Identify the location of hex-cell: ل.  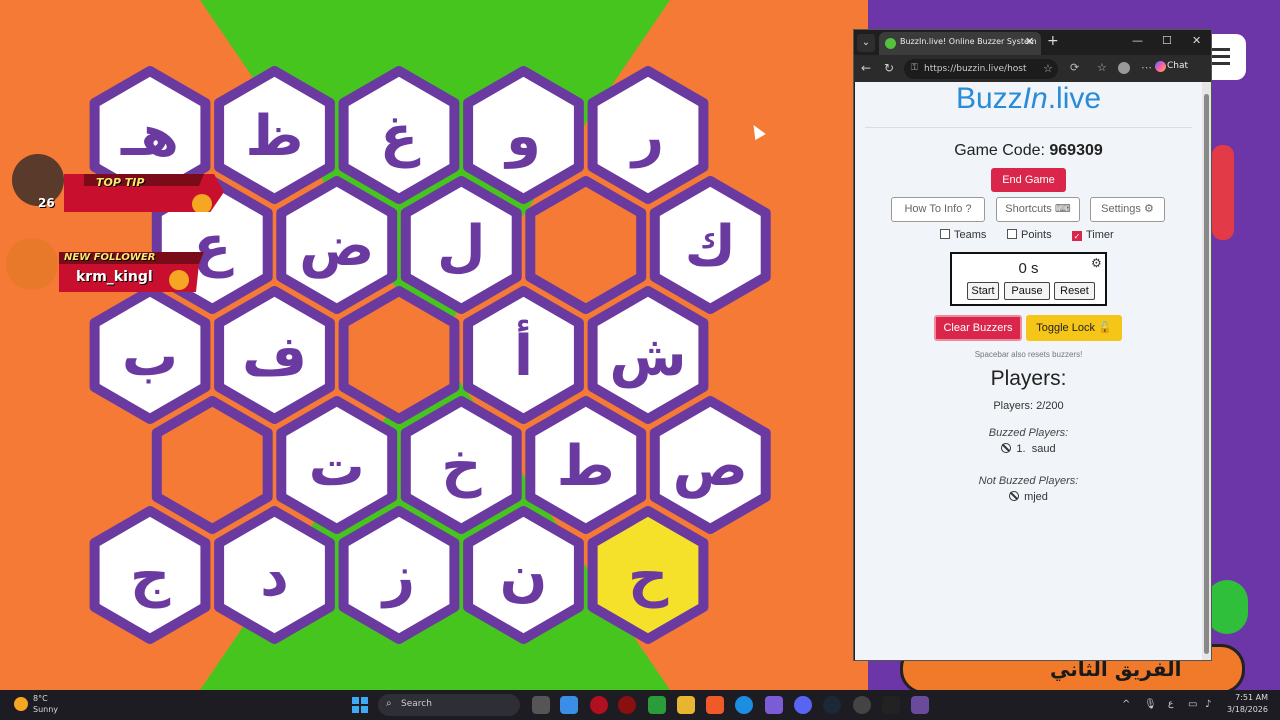
(461, 245).